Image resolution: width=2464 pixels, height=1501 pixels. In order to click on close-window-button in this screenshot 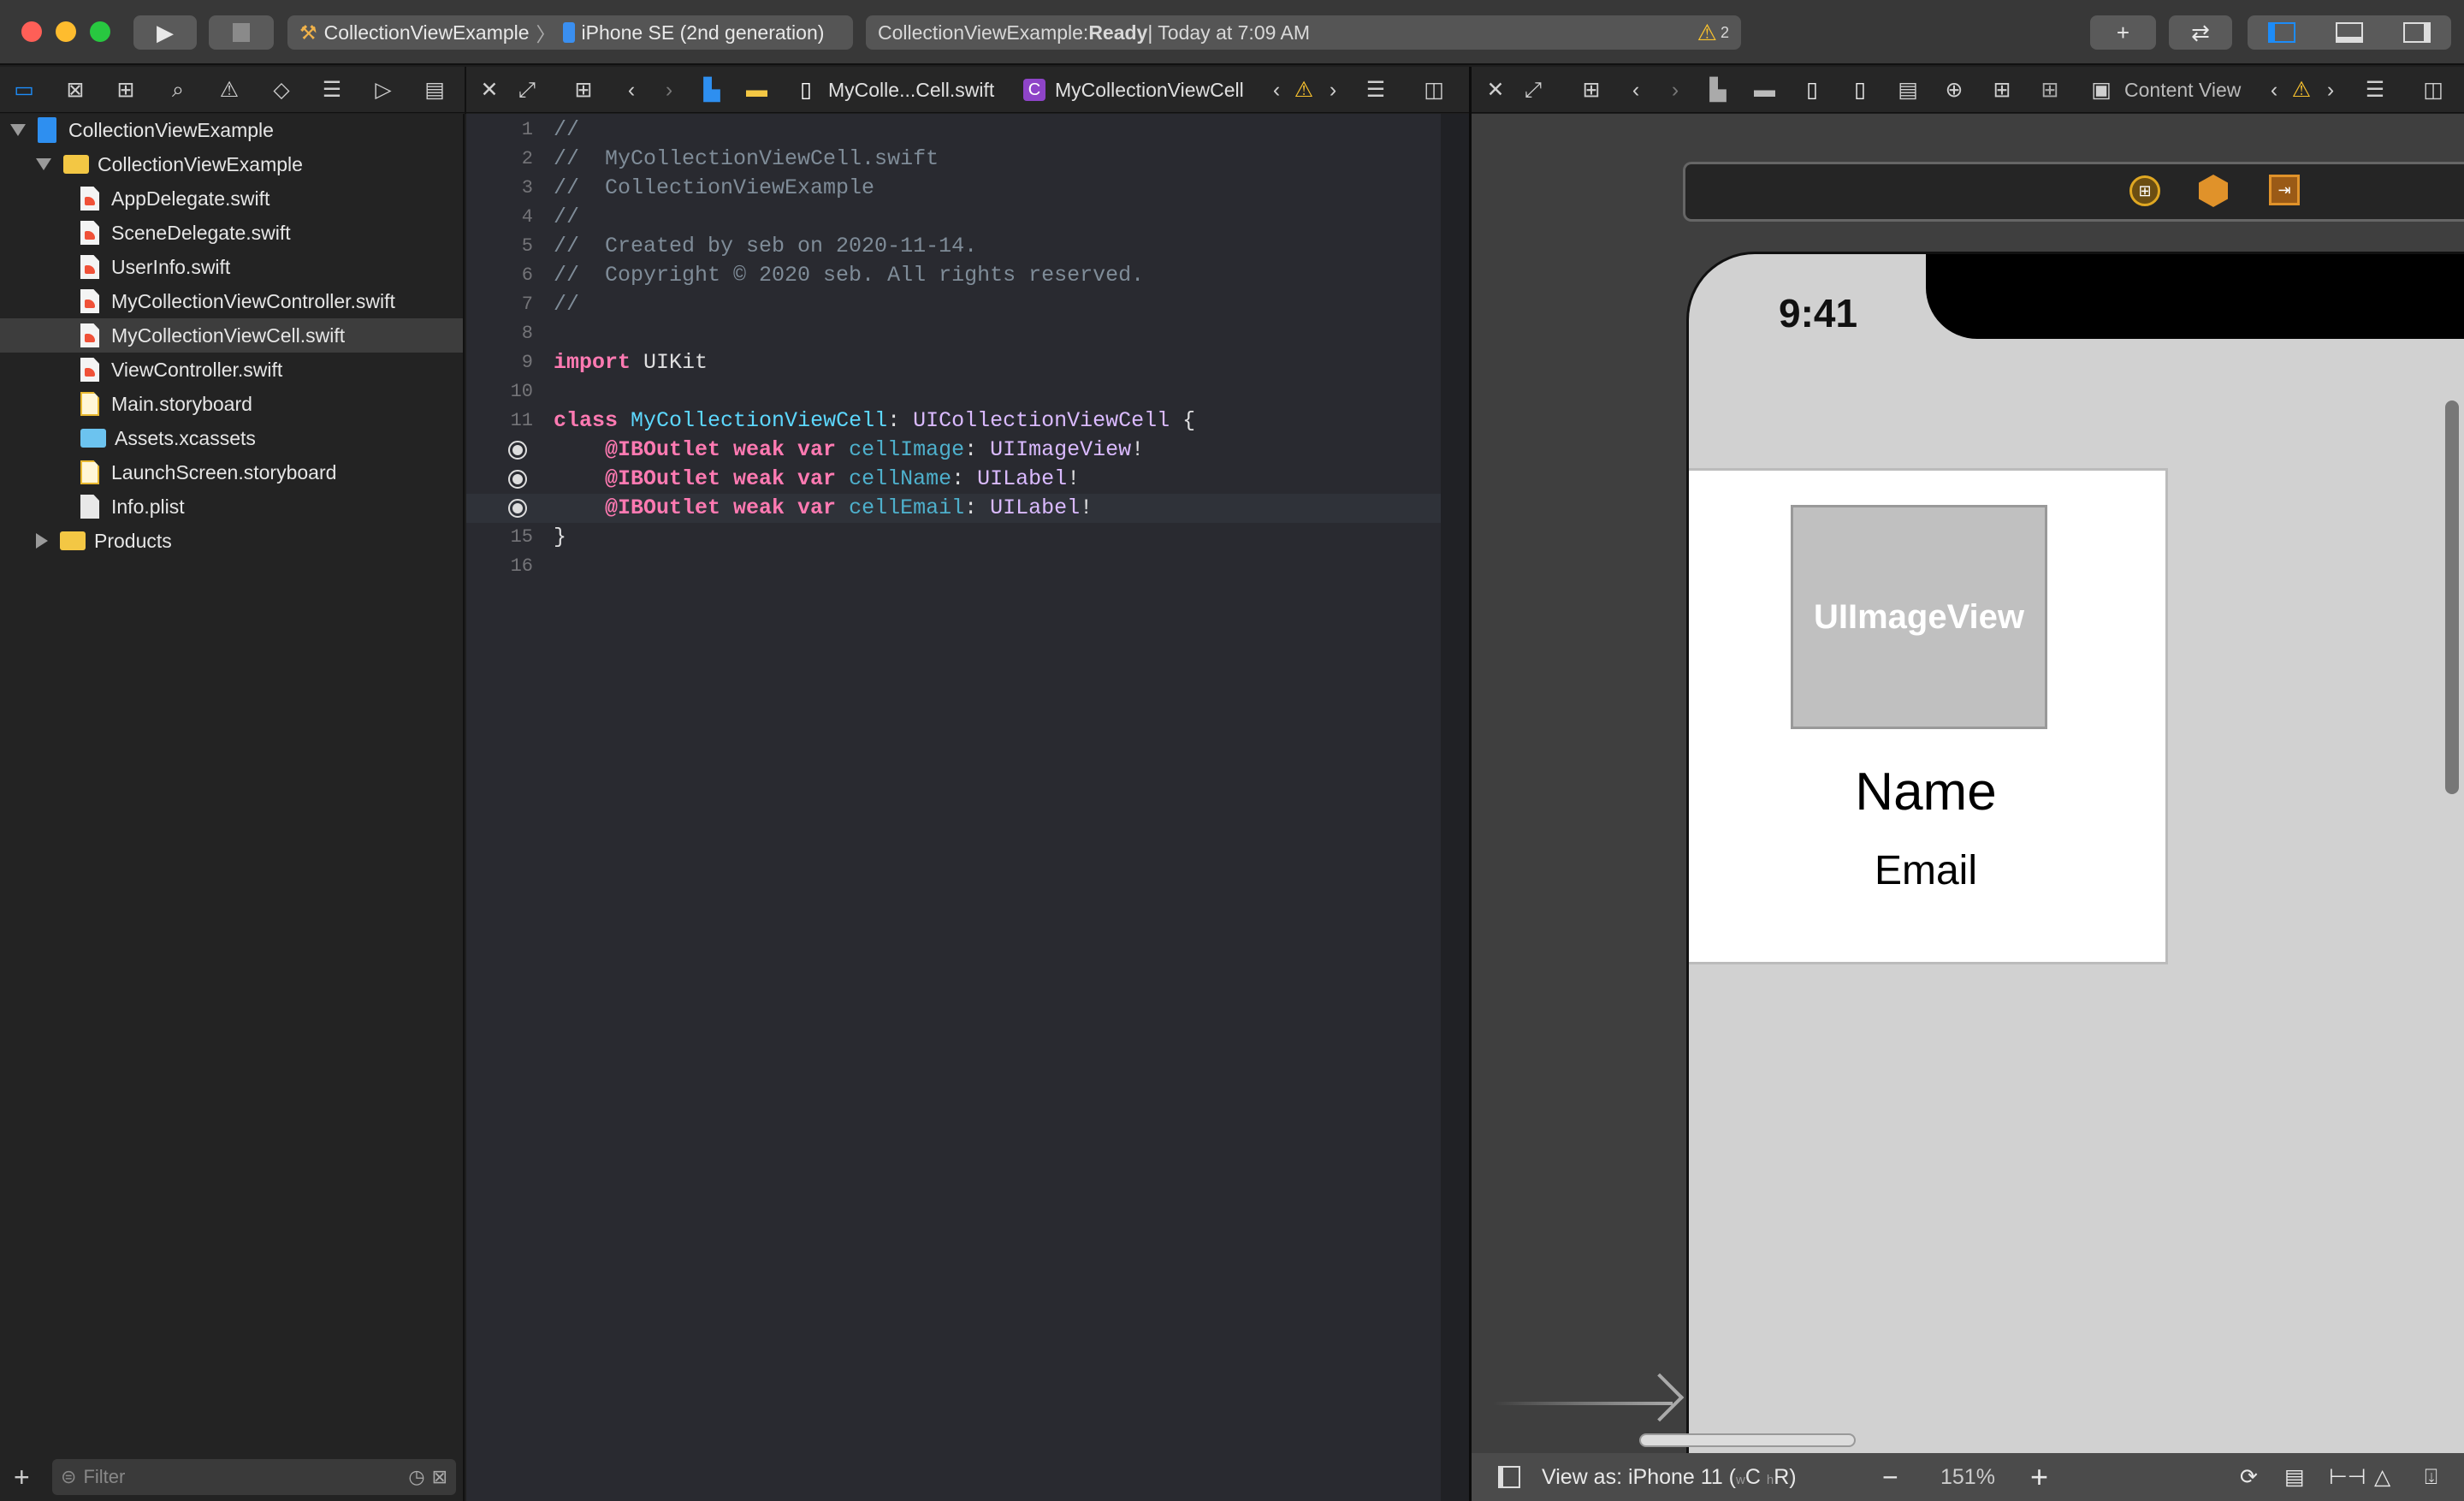, I will do `click(31, 31)`.